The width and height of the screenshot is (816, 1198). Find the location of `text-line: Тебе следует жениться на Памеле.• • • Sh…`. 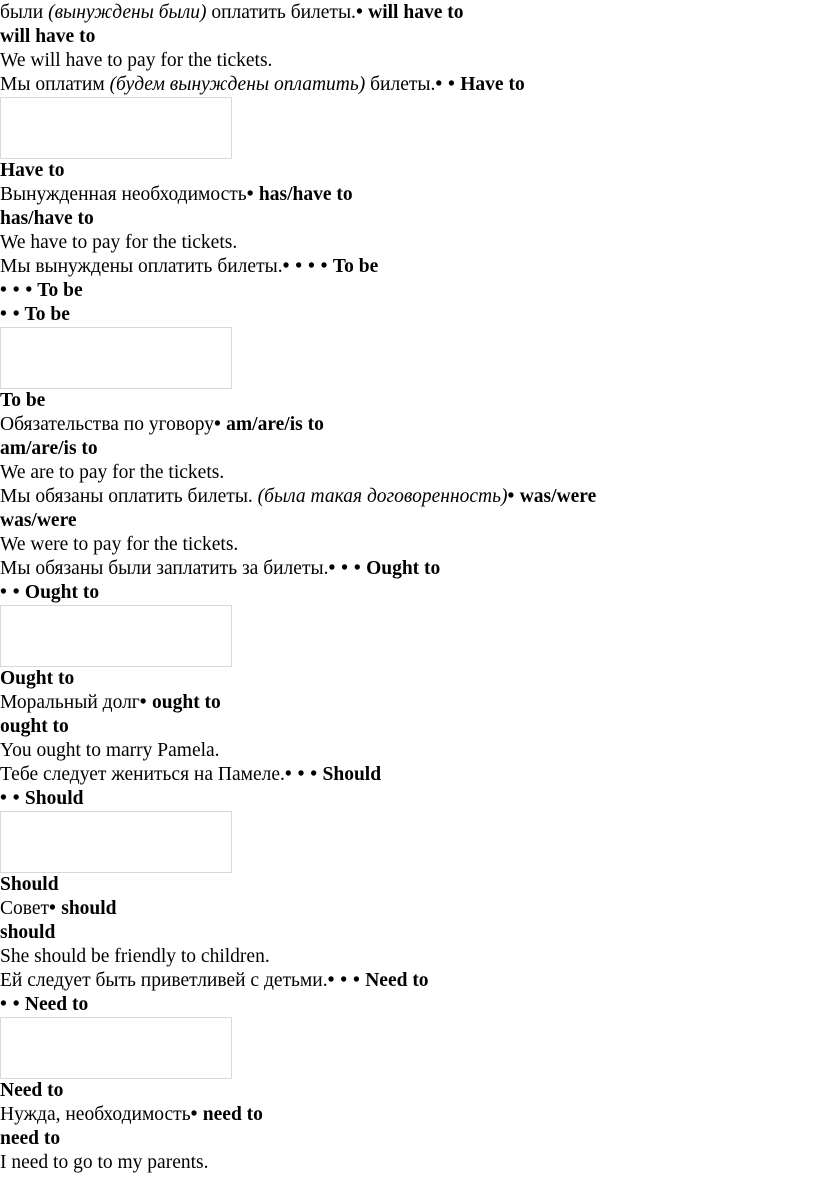

text-line: Тебе следует жениться на Памеле.• • • Sh… is located at coordinates (408, 775).